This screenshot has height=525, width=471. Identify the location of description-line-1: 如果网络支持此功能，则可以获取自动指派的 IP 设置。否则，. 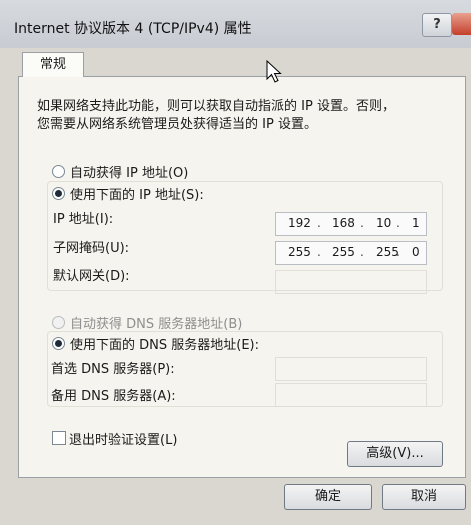
(216, 106).